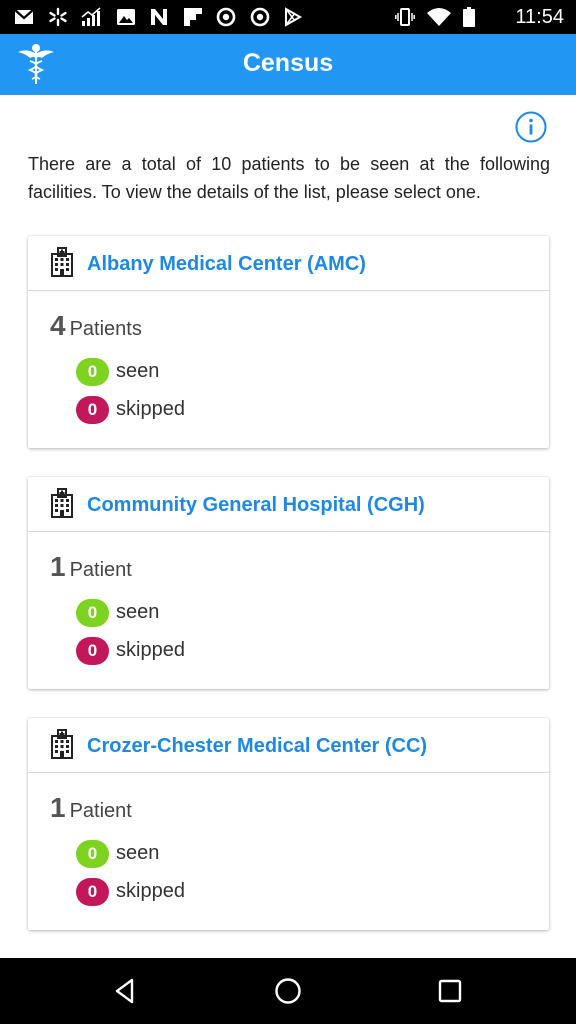  I want to click on play-store-icon, so click(294, 17).